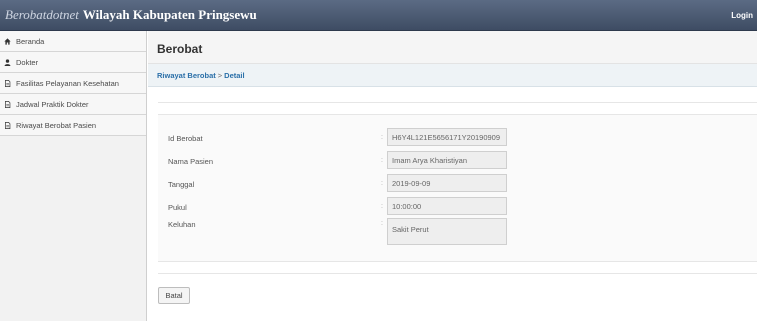 The height and width of the screenshot is (321, 757). What do you see at coordinates (73, 41) in the screenshot?
I see `sidebar-item-beranda: Beranda` at bounding box center [73, 41].